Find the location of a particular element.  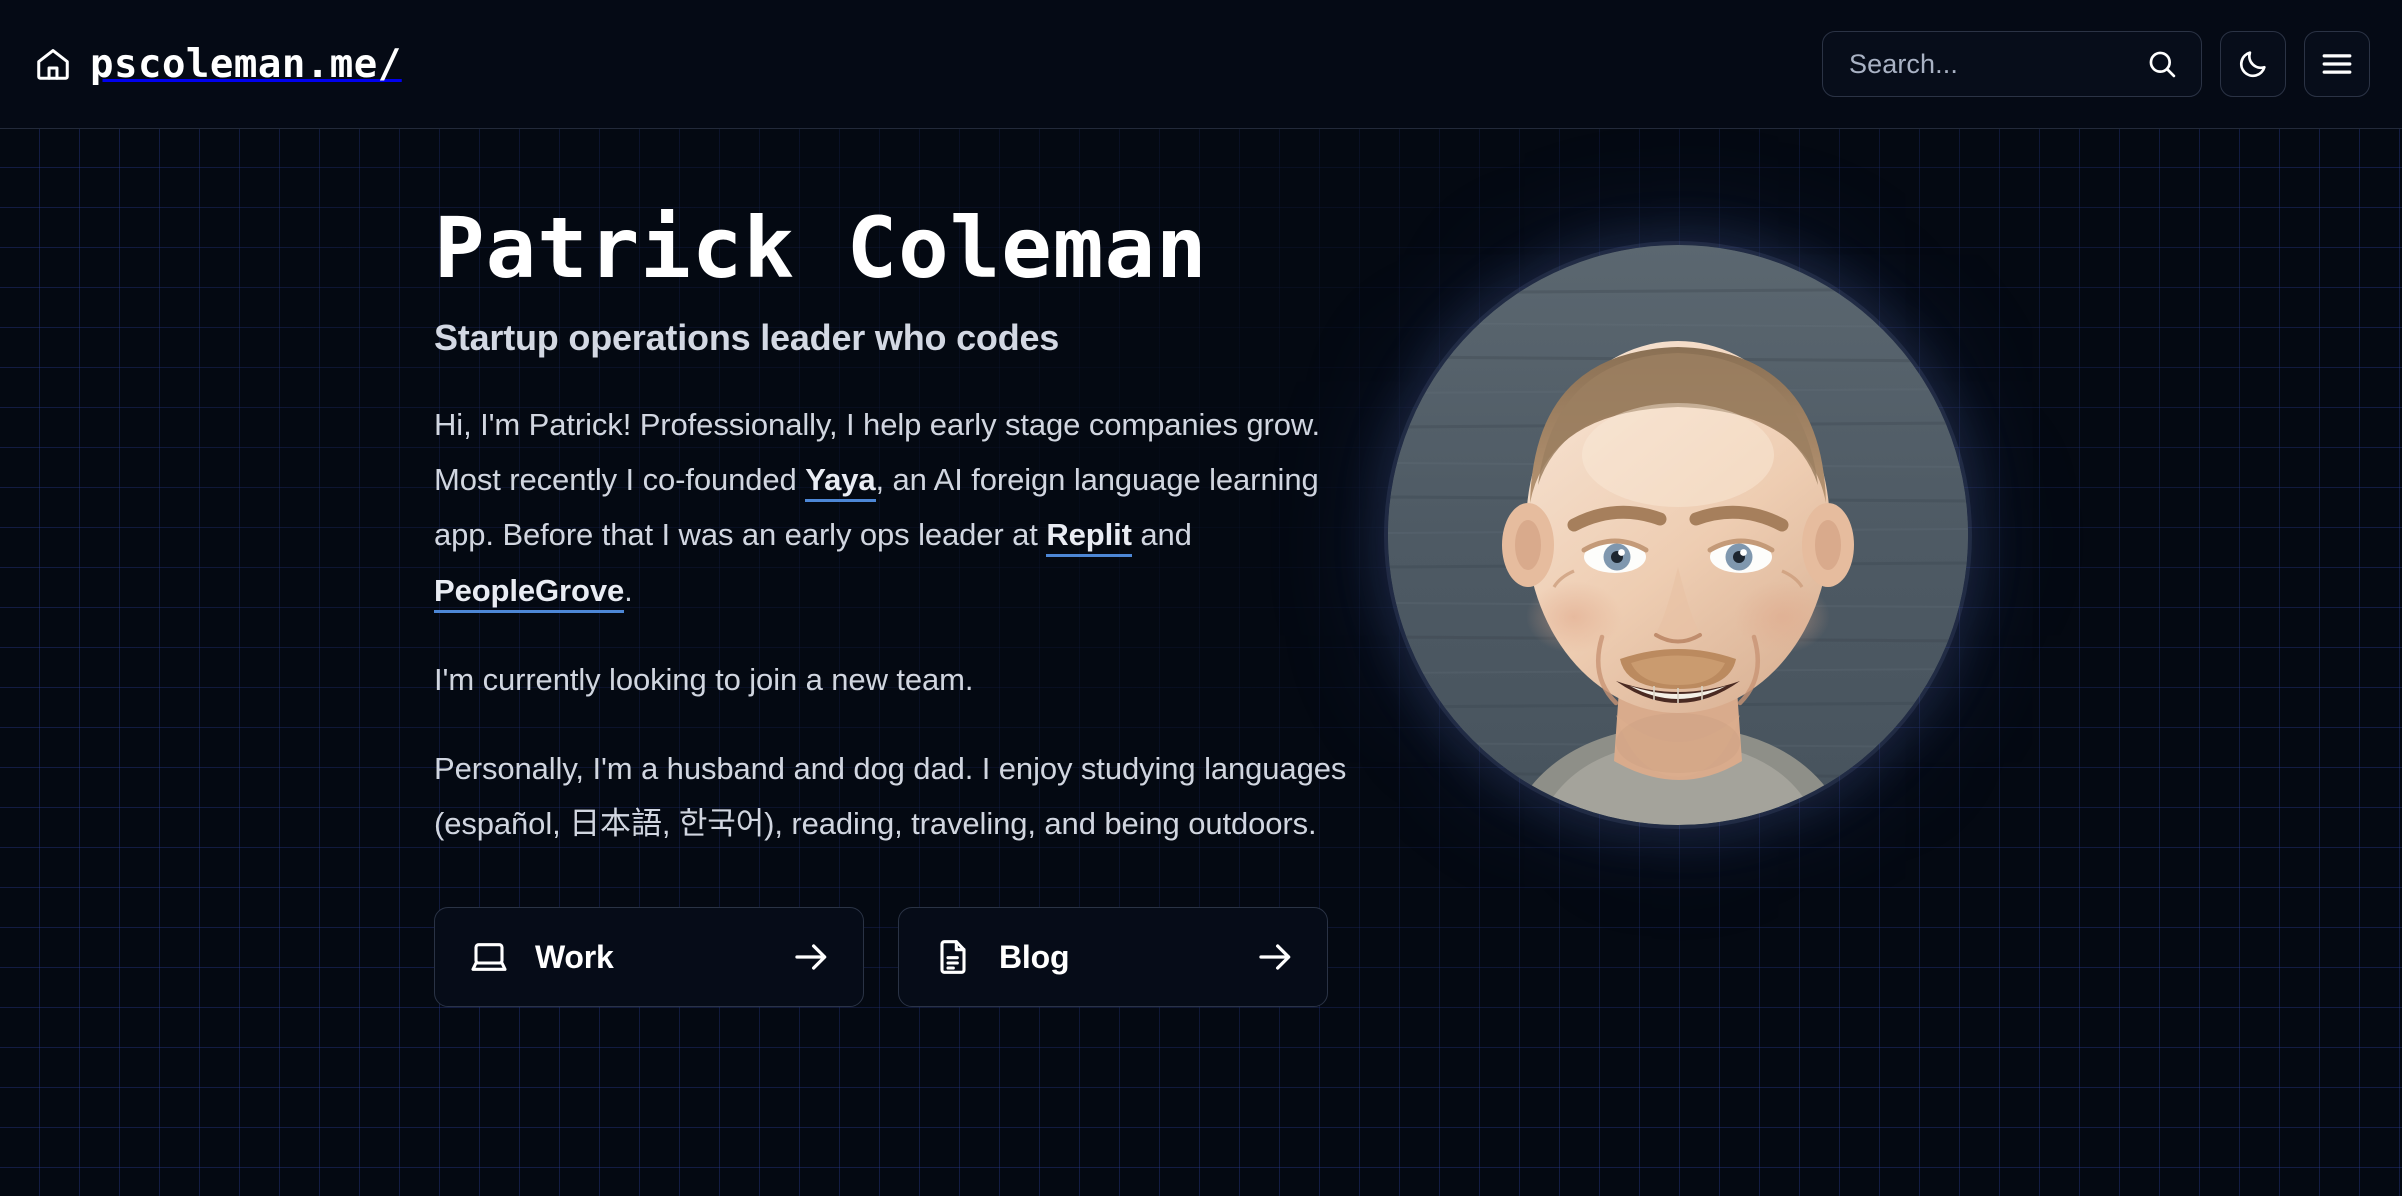

bio-text-c: and is located at coordinates (1161, 535).